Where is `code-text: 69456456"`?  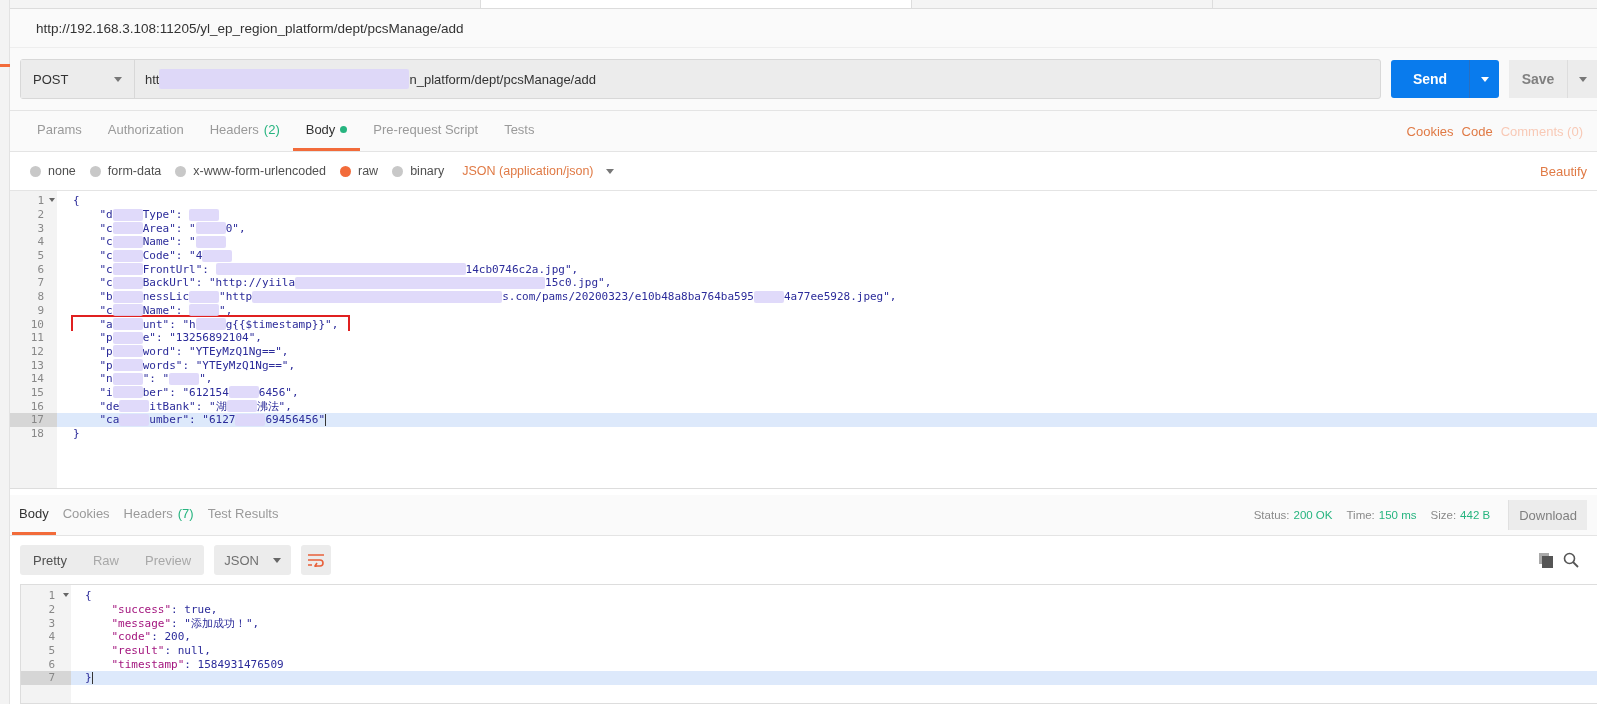 code-text: 69456456" is located at coordinates (295, 420).